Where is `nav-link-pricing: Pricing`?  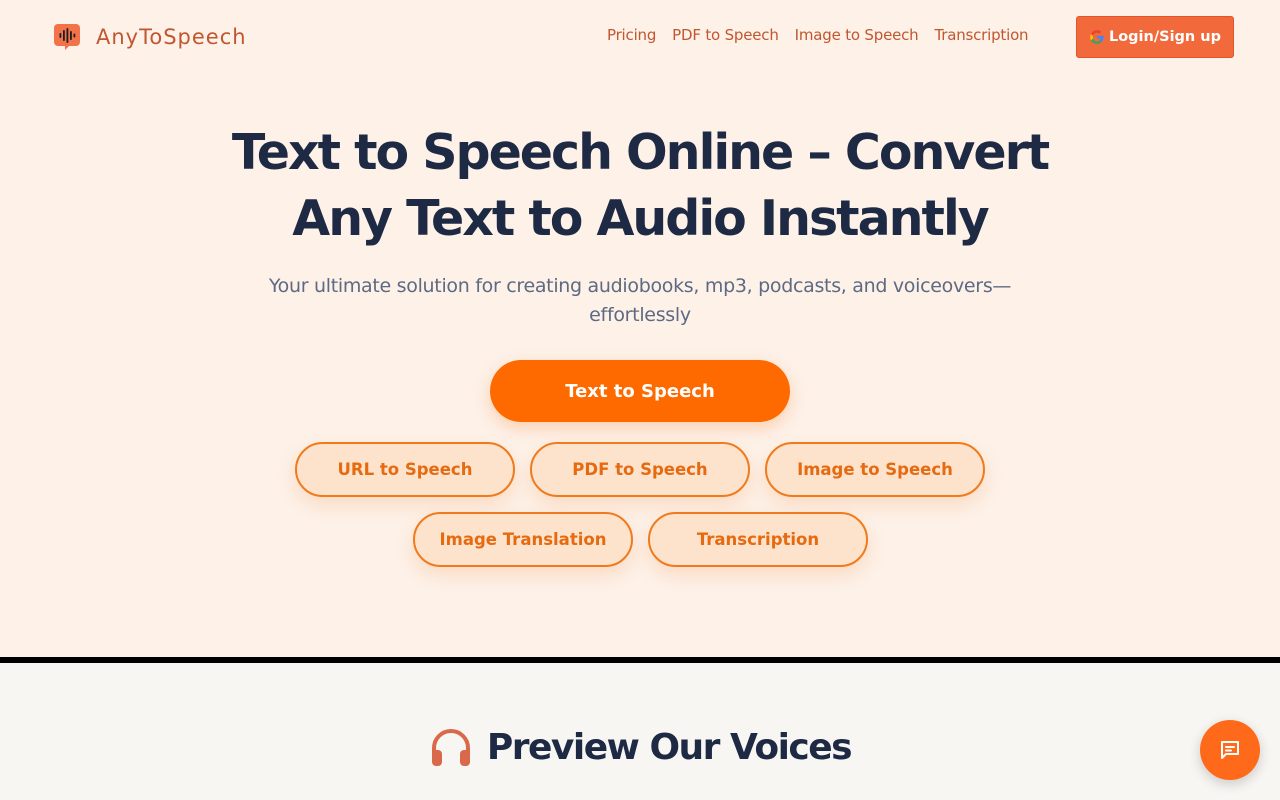
nav-link-pricing: Pricing is located at coordinates (631, 35).